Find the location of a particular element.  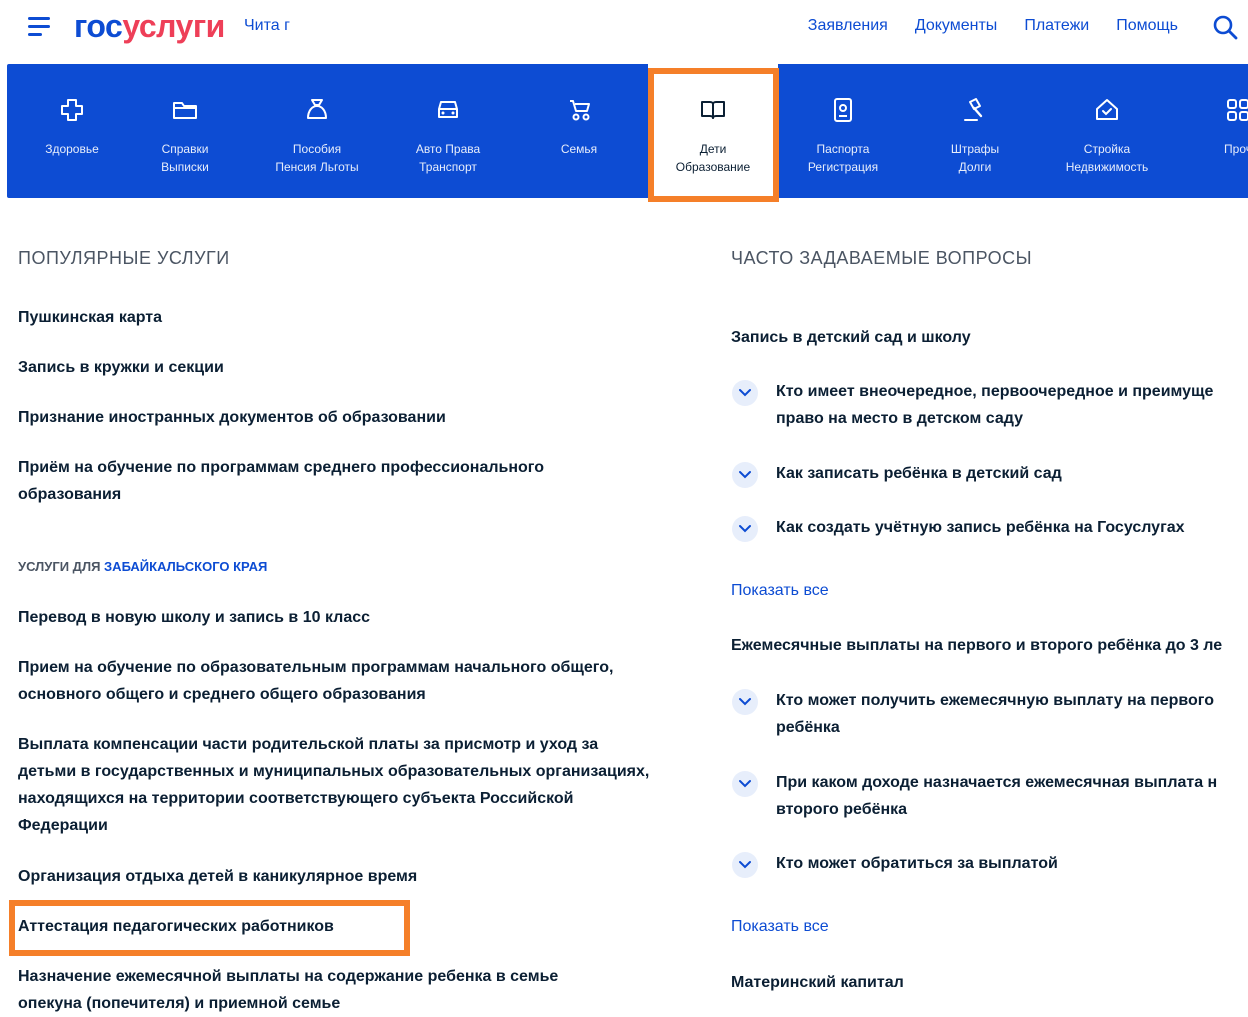

service-link: Запись в кружки и секции is located at coordinates (318, 367).